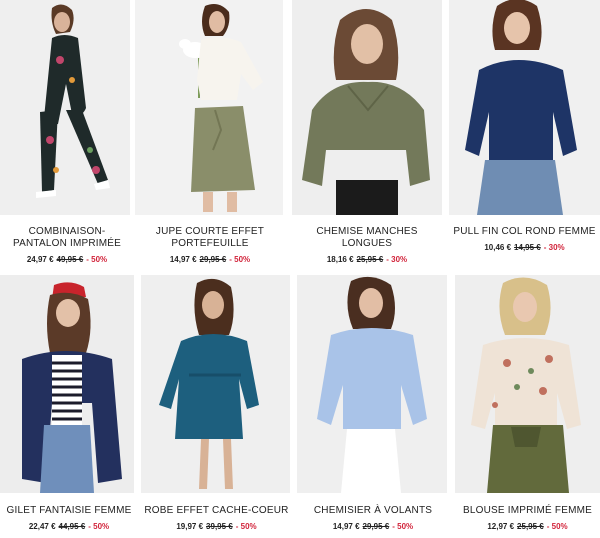 This screenshot has width=600, height=538. What do you see at coordinates (498, 247) in the screenshot?
I see `sale-price: 10,46 €` at bounding box center [498, 247].